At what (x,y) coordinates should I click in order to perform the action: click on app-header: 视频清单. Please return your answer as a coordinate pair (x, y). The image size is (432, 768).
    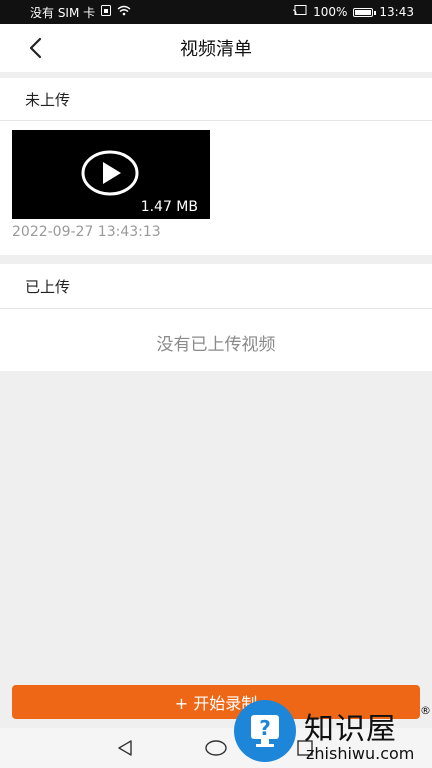
    Looking at the image, I should click on (216, 48).